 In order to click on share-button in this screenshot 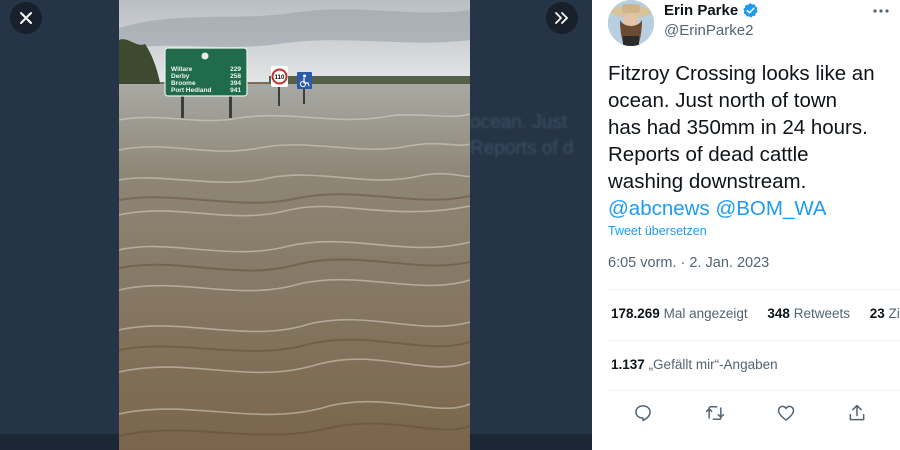, I will do `click(857, 413)`.